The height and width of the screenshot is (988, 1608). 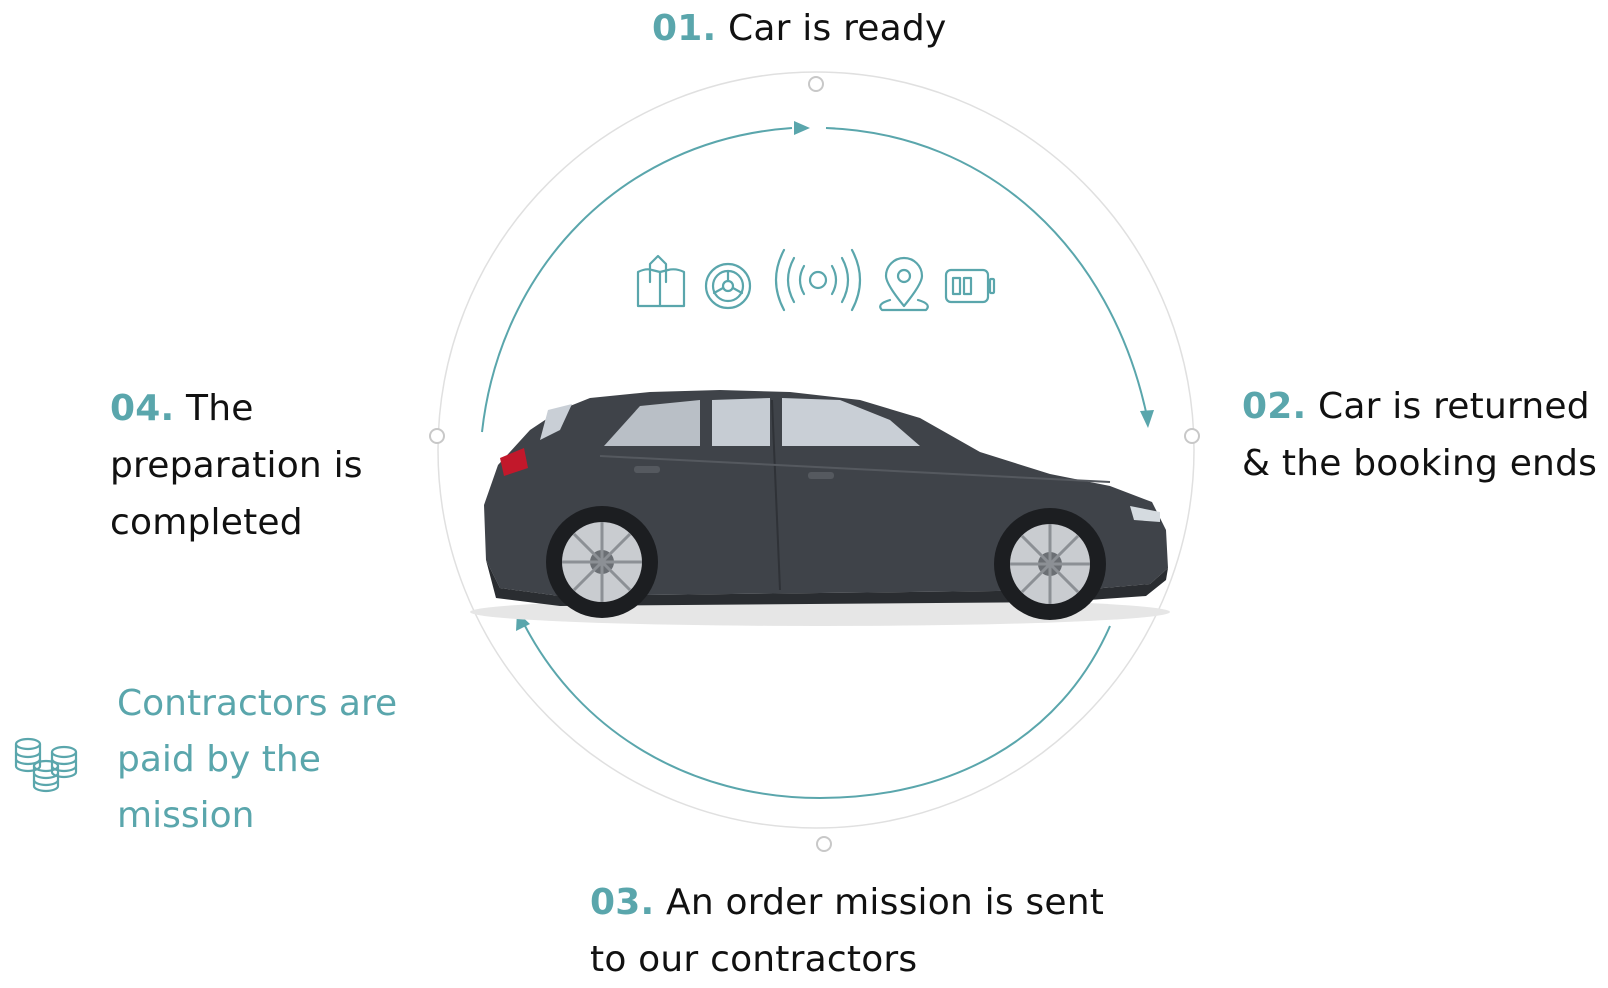 I want to click on step-1-label: 01. Car is ready, so click(x=799, y=28).